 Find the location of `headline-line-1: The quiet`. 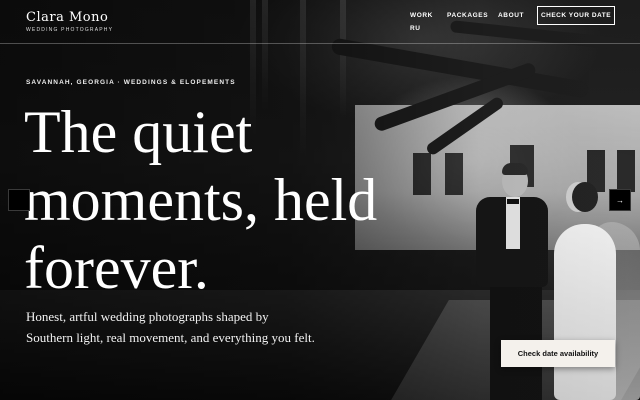

headline-line-1: The quiet is located at coordinates (138, 132).